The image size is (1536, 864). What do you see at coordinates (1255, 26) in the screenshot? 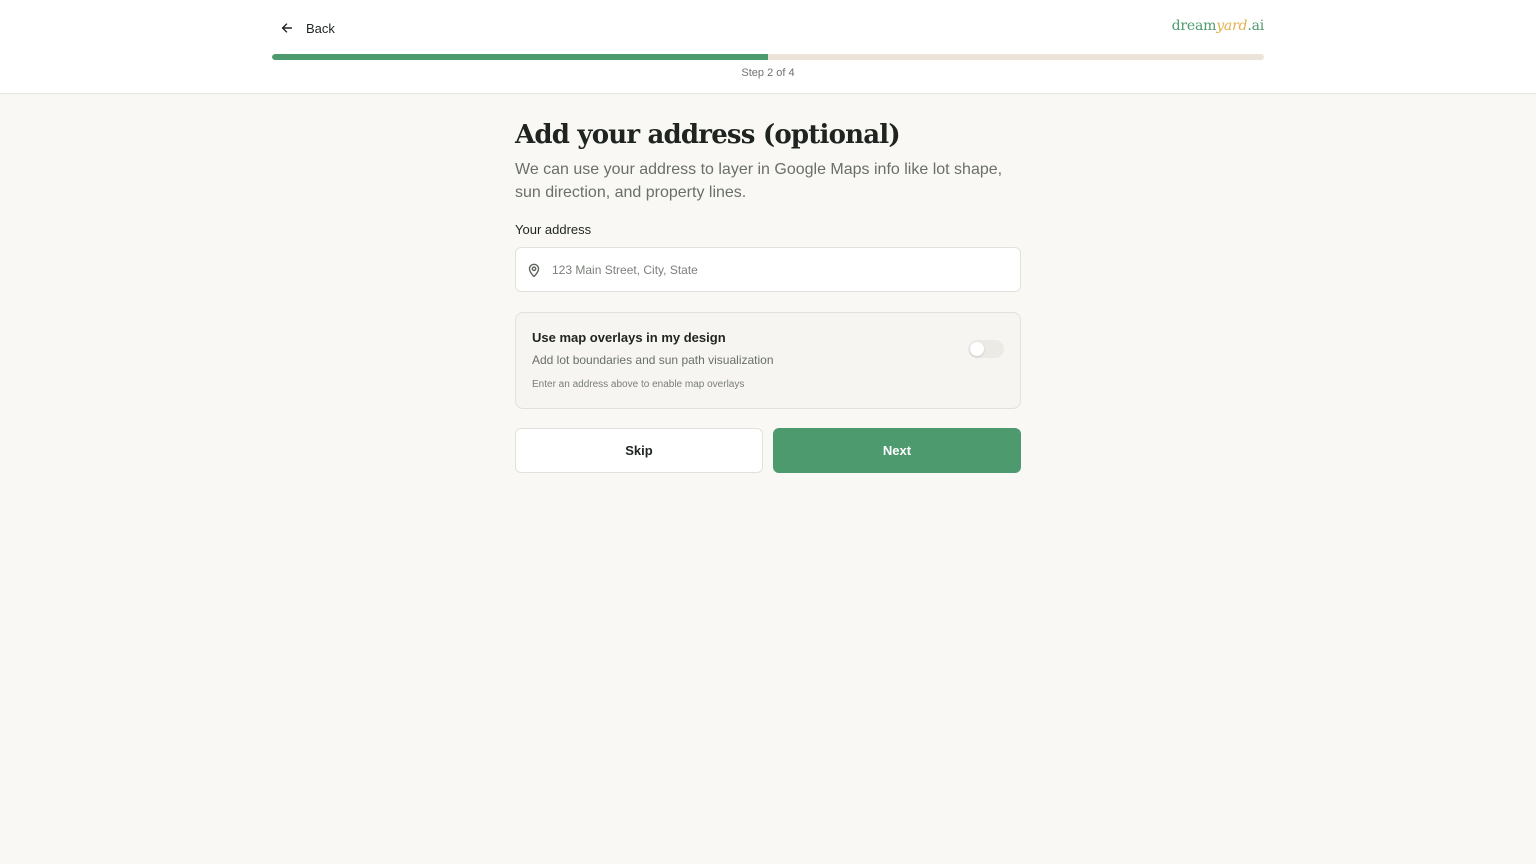
I see `logo-part-3: .ai` at bounding box center [1255, 26].